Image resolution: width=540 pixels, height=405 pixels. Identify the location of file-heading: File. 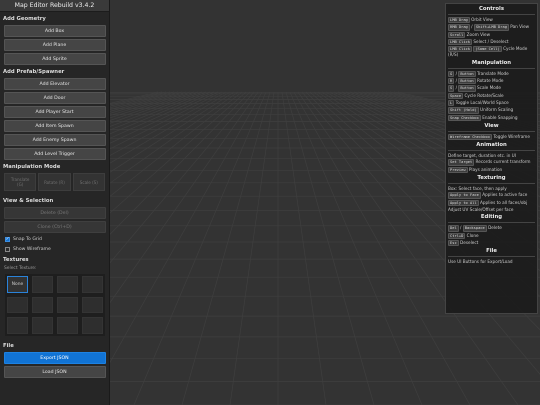
(8, 346).